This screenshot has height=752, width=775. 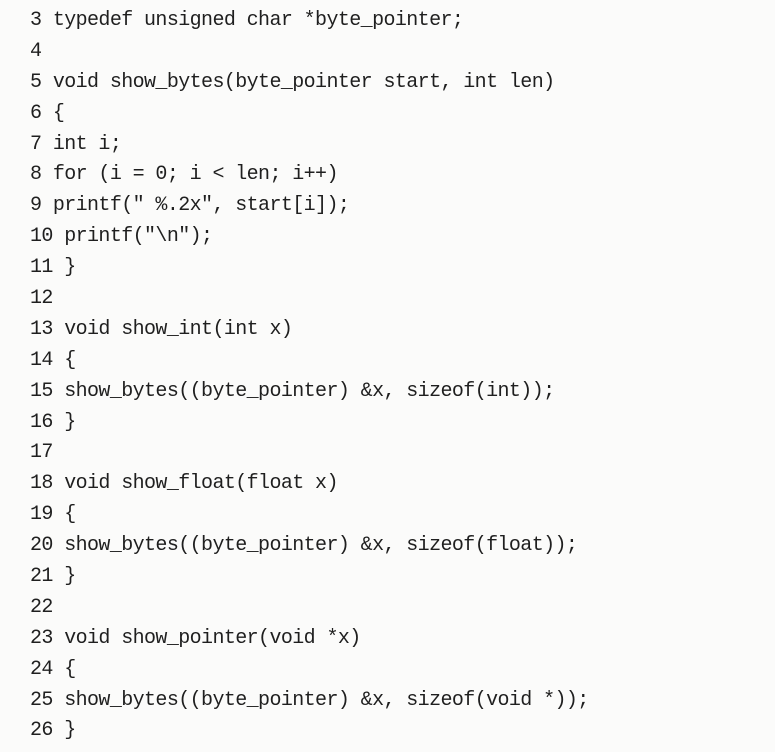 What do you see at coordinates (41, 453) in the screenshot?
I see `line-number: 17` at bounding box center [41, 453].